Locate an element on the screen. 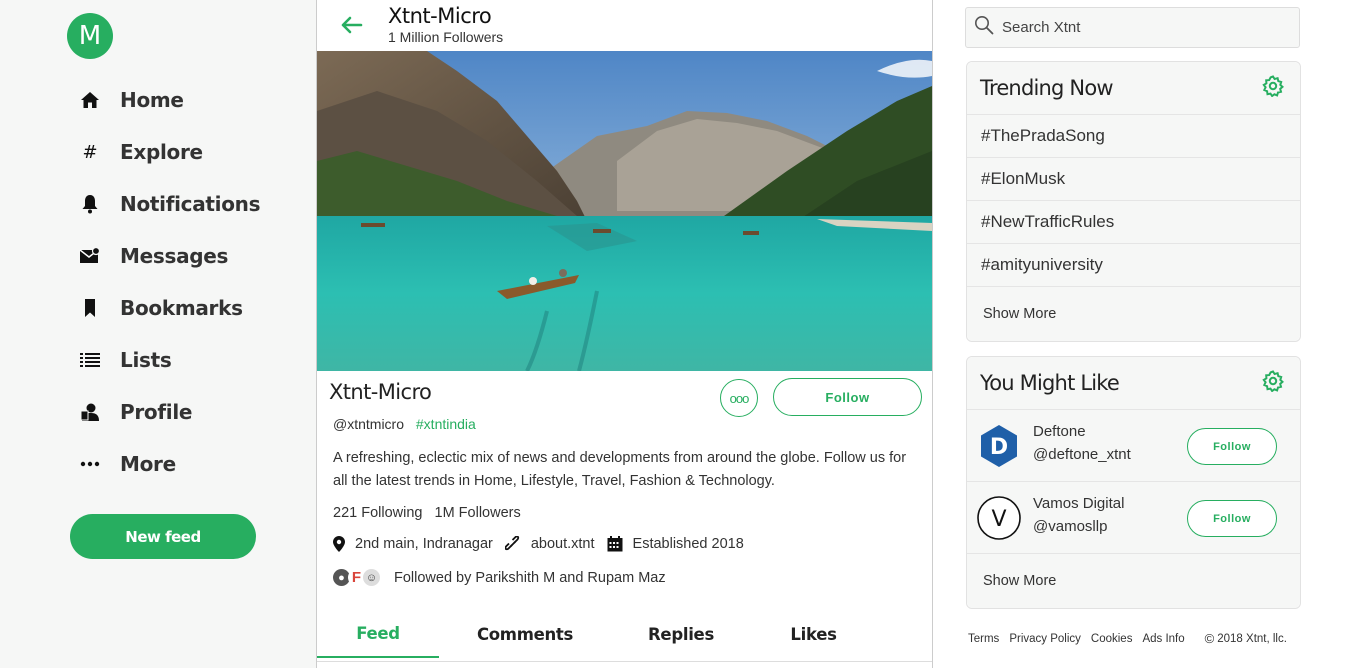  footer-link-privacy: Privacy Policy is located at coordinates (1045, 639).